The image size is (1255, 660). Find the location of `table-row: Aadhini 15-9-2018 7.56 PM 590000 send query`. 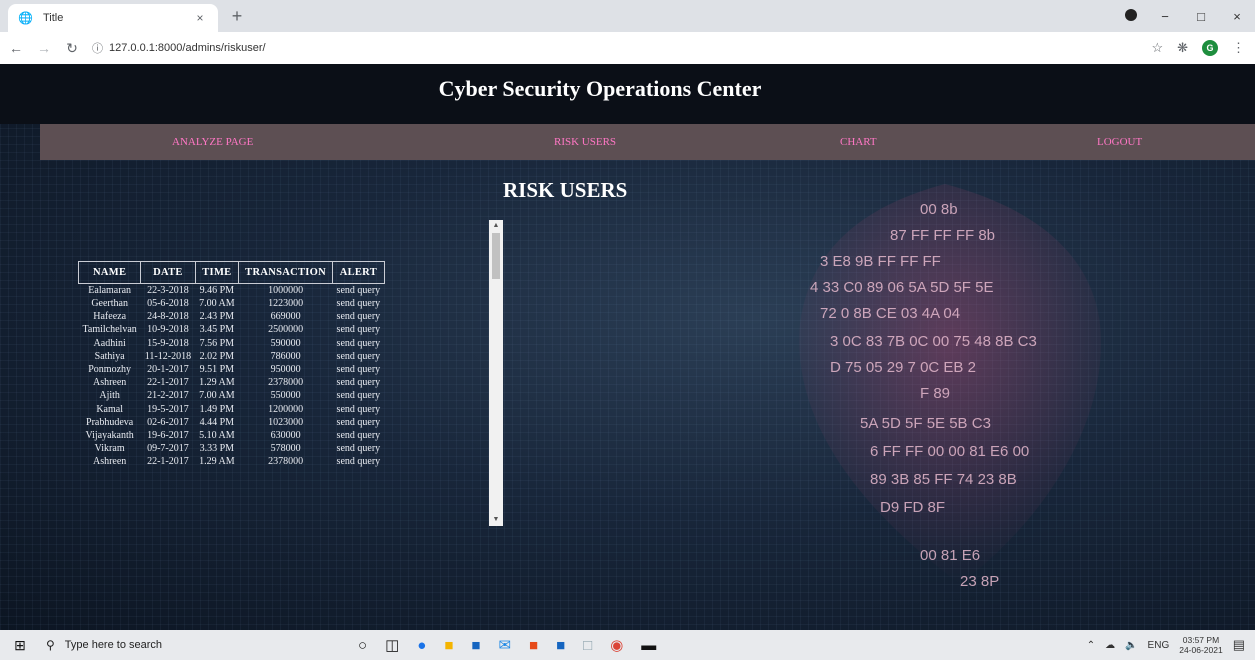

table-row: Aadhini 15-9-2018 7.56 PM 590000 send query is located at coordinates (232, 343).